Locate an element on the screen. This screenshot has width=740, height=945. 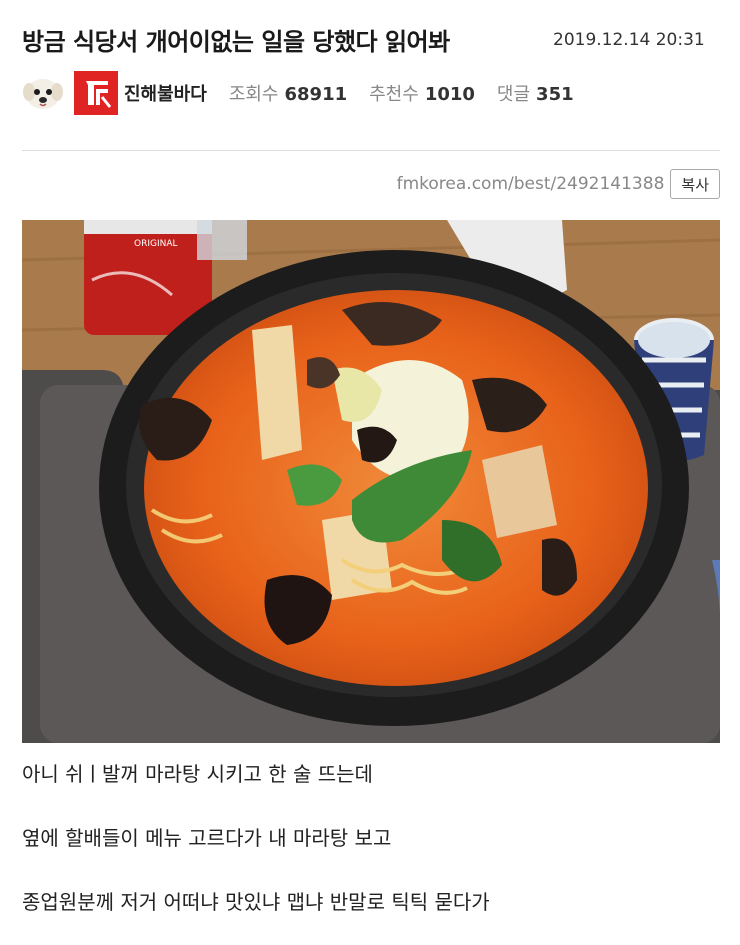
post-meta: 진해불바다 조회수 68911 추천수 1010 댓글 351 is located at coordinates (298, 93).